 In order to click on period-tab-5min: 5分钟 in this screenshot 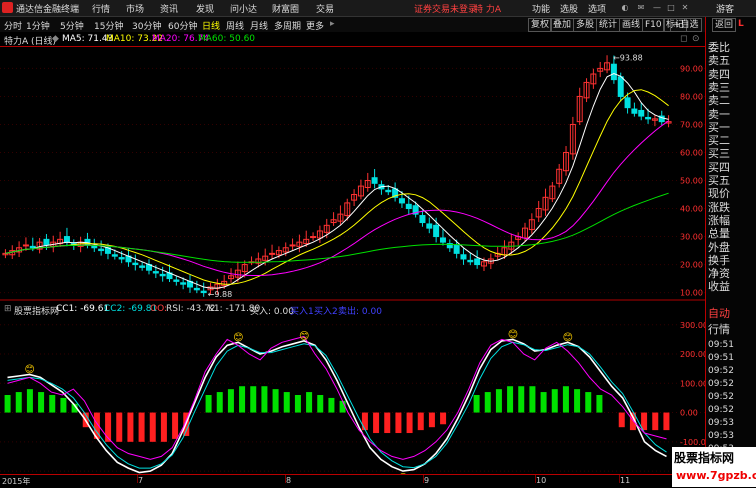, I will do `click(72, 25)`.